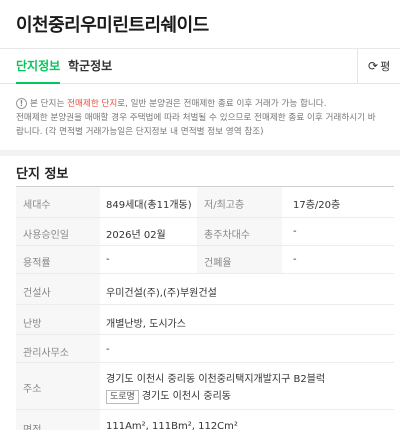  I want to click on floors-label: 저/최고층, so click(239, 202).